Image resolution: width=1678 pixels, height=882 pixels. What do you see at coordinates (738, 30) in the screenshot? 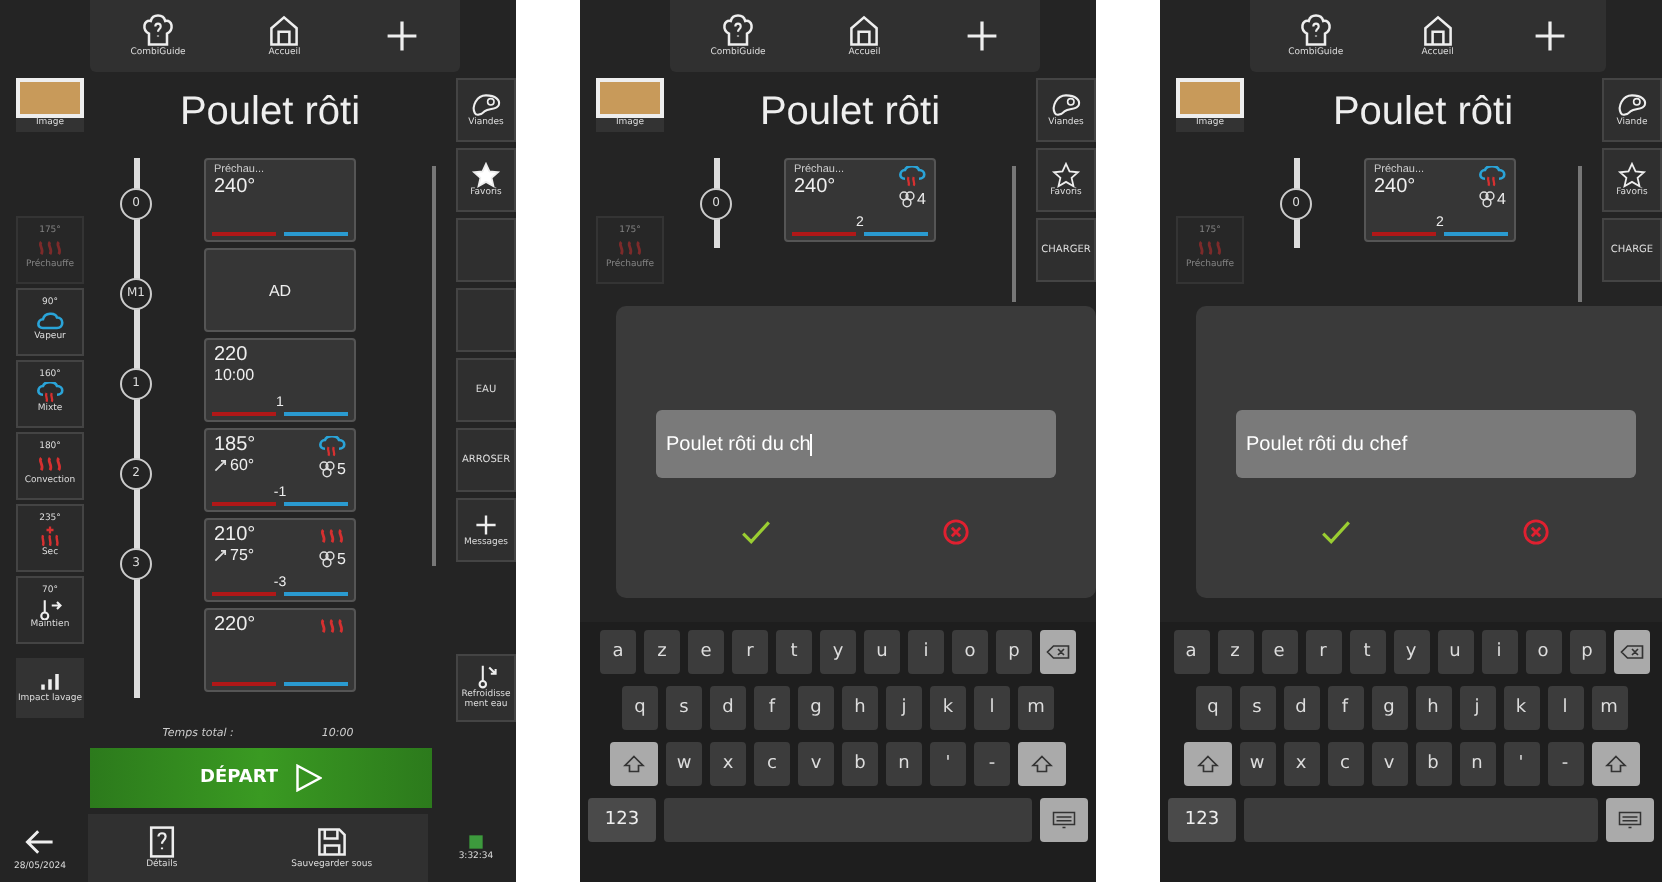
I see `chef-hat-icon` at bounding box center [738, 30].